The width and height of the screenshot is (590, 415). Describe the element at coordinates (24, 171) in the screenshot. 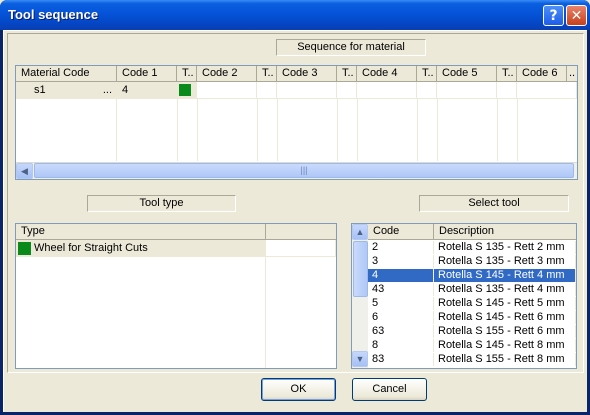

I see `scroll-left-icon: ◀` at that location.